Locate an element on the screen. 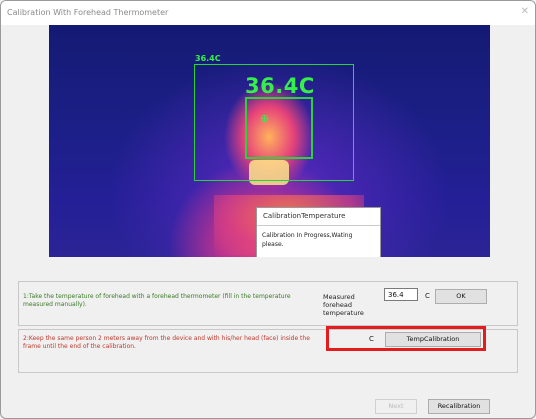 This screenshot has height=419, width=536. temperature-unit-label: C is located at coordinates (427, 296).